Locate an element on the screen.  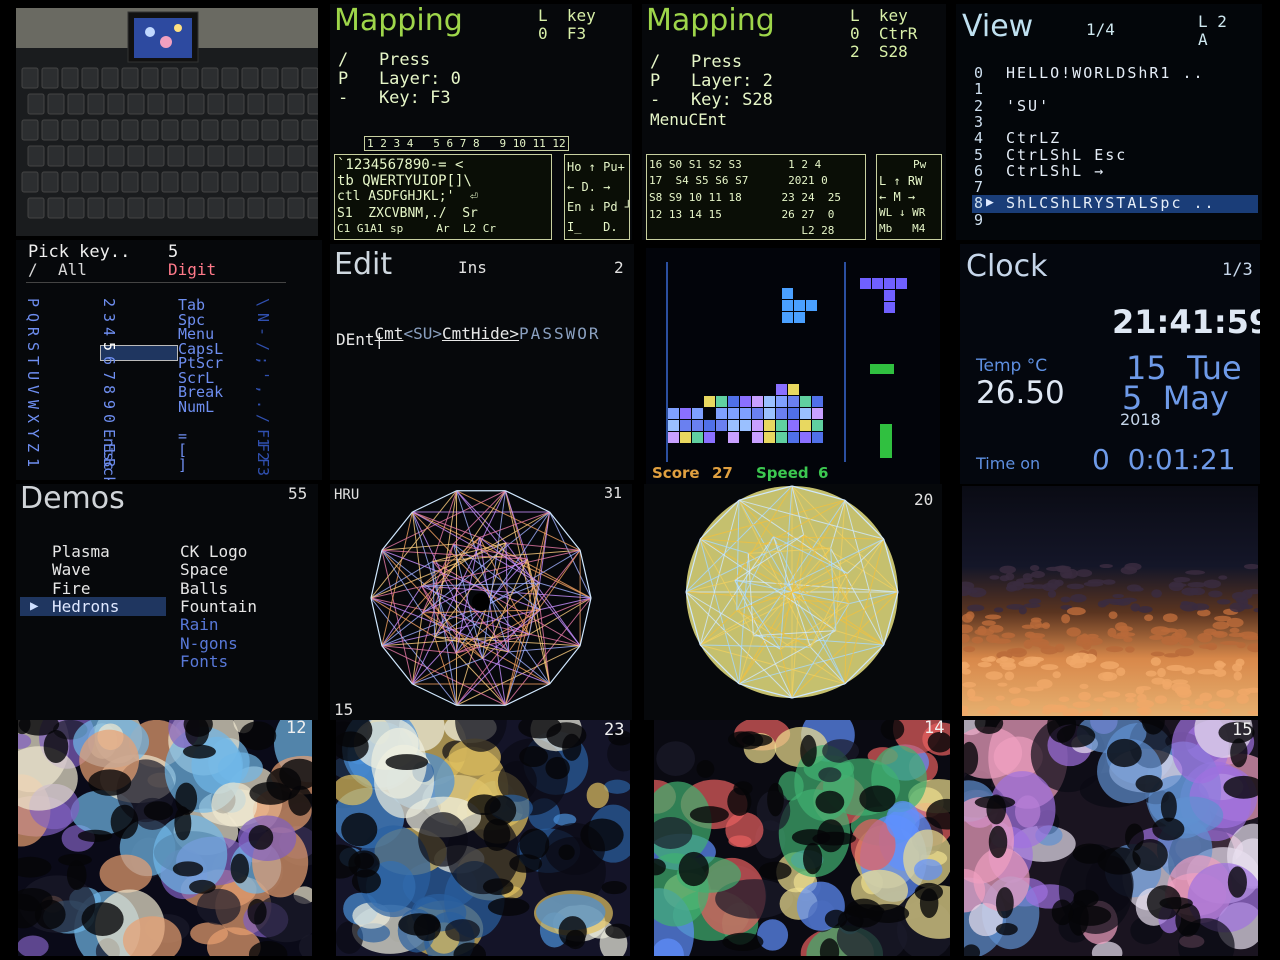
pick-key-item: T is located at coordinates (33, 360).